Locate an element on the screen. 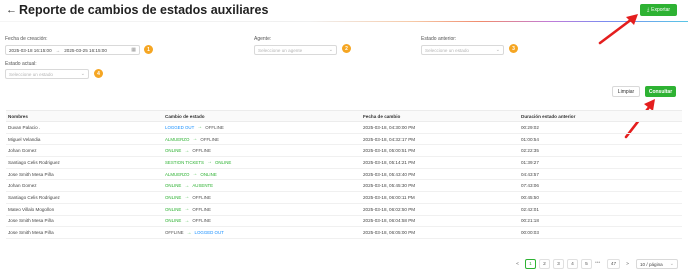  cell-date: 2025-03-18, 04:32:17 PM is located at coordinates (389, 139).